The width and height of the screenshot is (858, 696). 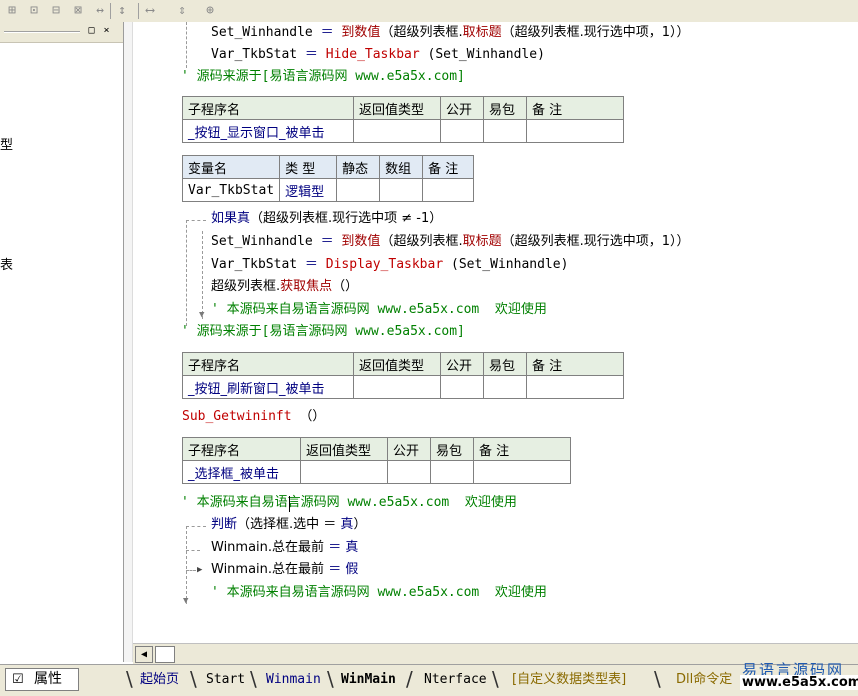 What do you see at coordinates (293, 680) in the screenshot?
I see `tab-winmain: Winmain` at bounding box center [293, 680].